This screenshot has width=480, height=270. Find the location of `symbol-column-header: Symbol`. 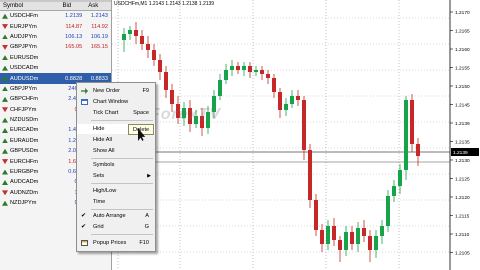

symbol-column-header: Symbol is located at coordinates (29, 6).